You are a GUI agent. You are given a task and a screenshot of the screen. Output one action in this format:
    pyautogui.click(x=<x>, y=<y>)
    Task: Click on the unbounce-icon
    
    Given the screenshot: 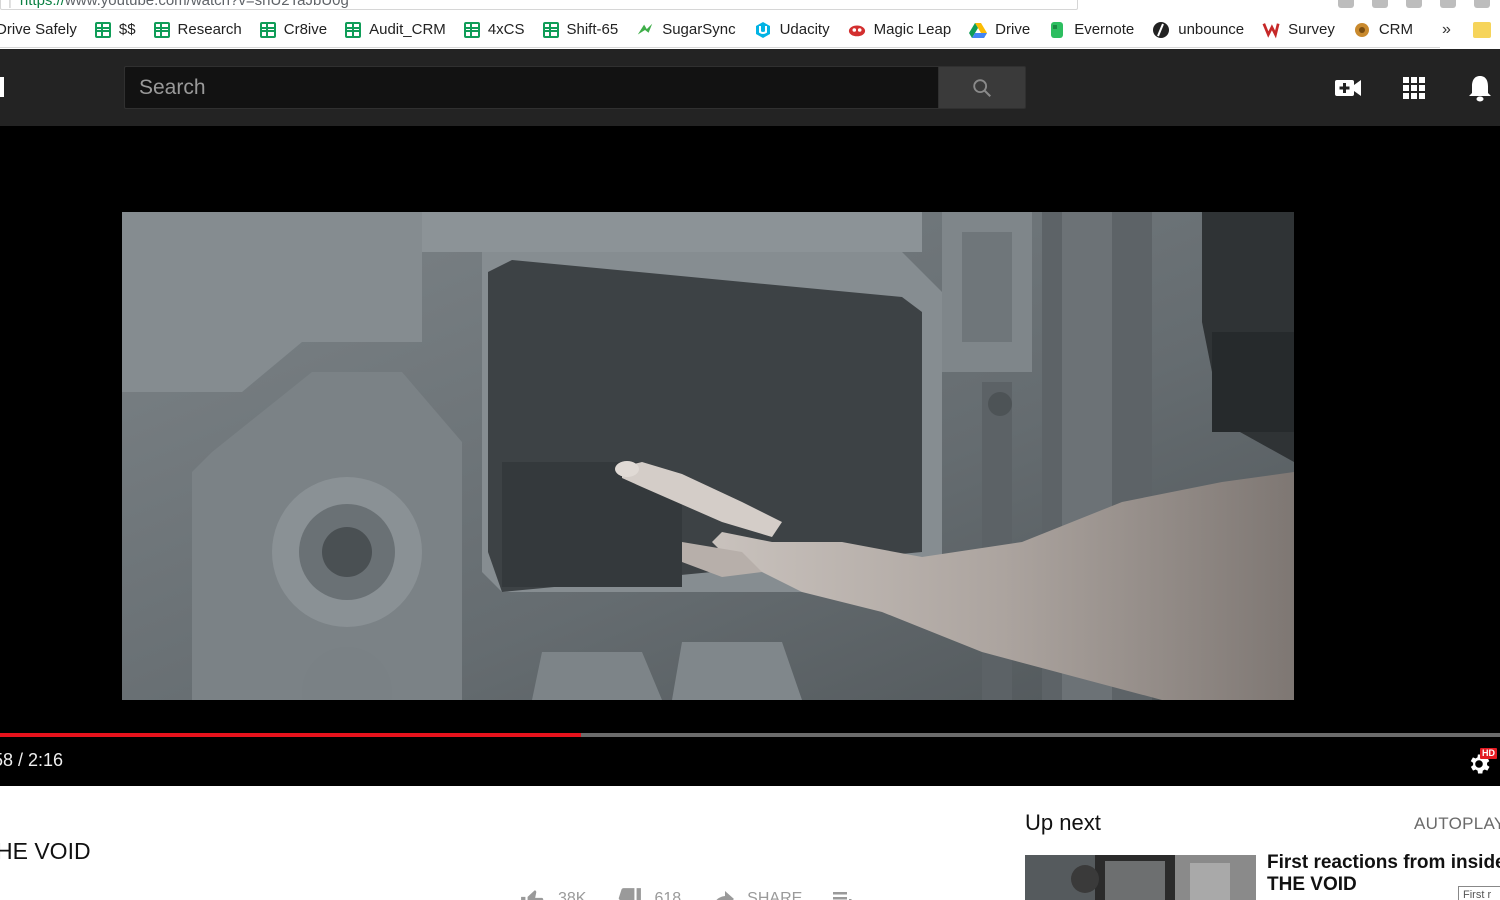 What is the action you would take?
    pyautogui.click(x=1161, y=30)
    